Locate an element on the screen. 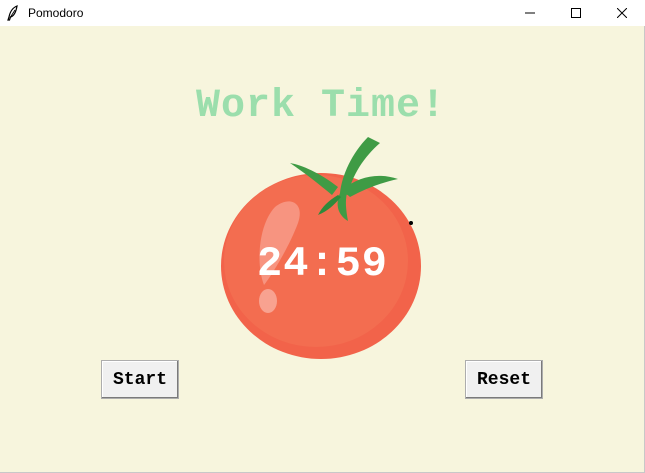  minimize-button is located at coordinates (530, 13).